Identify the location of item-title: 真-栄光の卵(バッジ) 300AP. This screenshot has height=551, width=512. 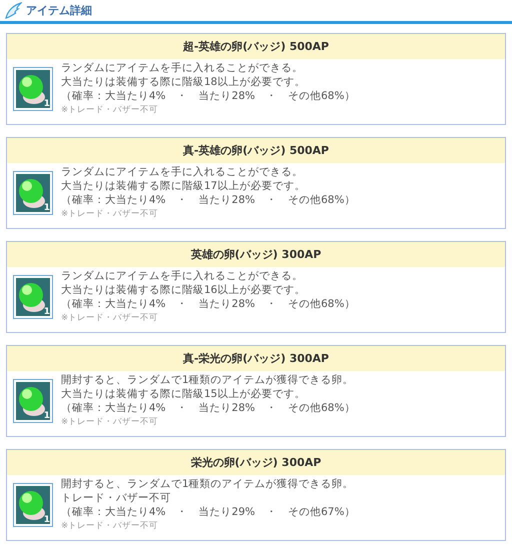
(256, 358).